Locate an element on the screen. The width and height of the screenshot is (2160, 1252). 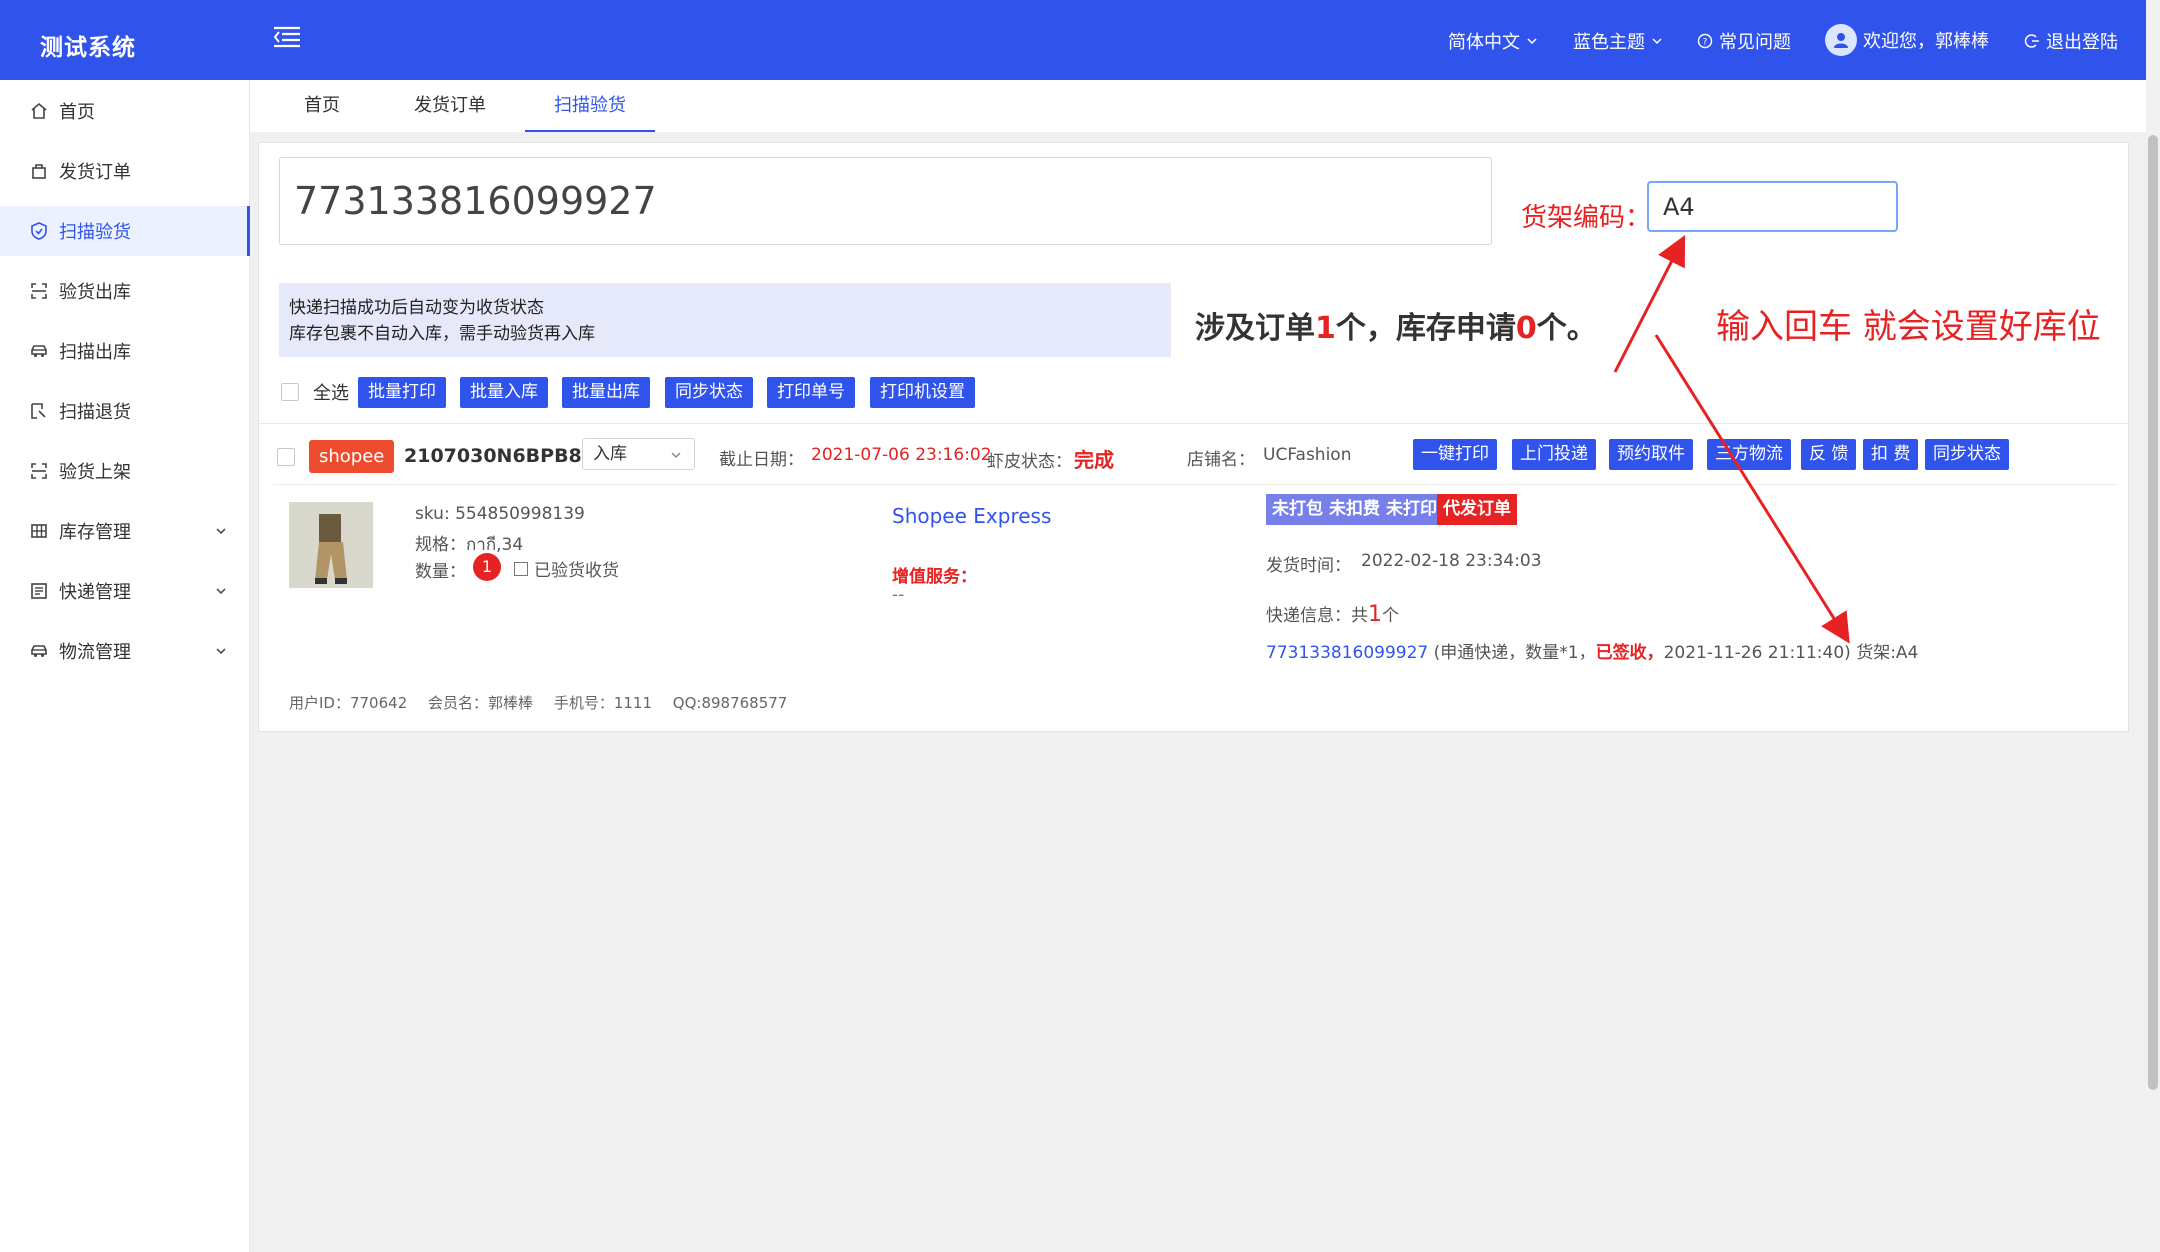
home-icon is located at coordinates (39, 110).